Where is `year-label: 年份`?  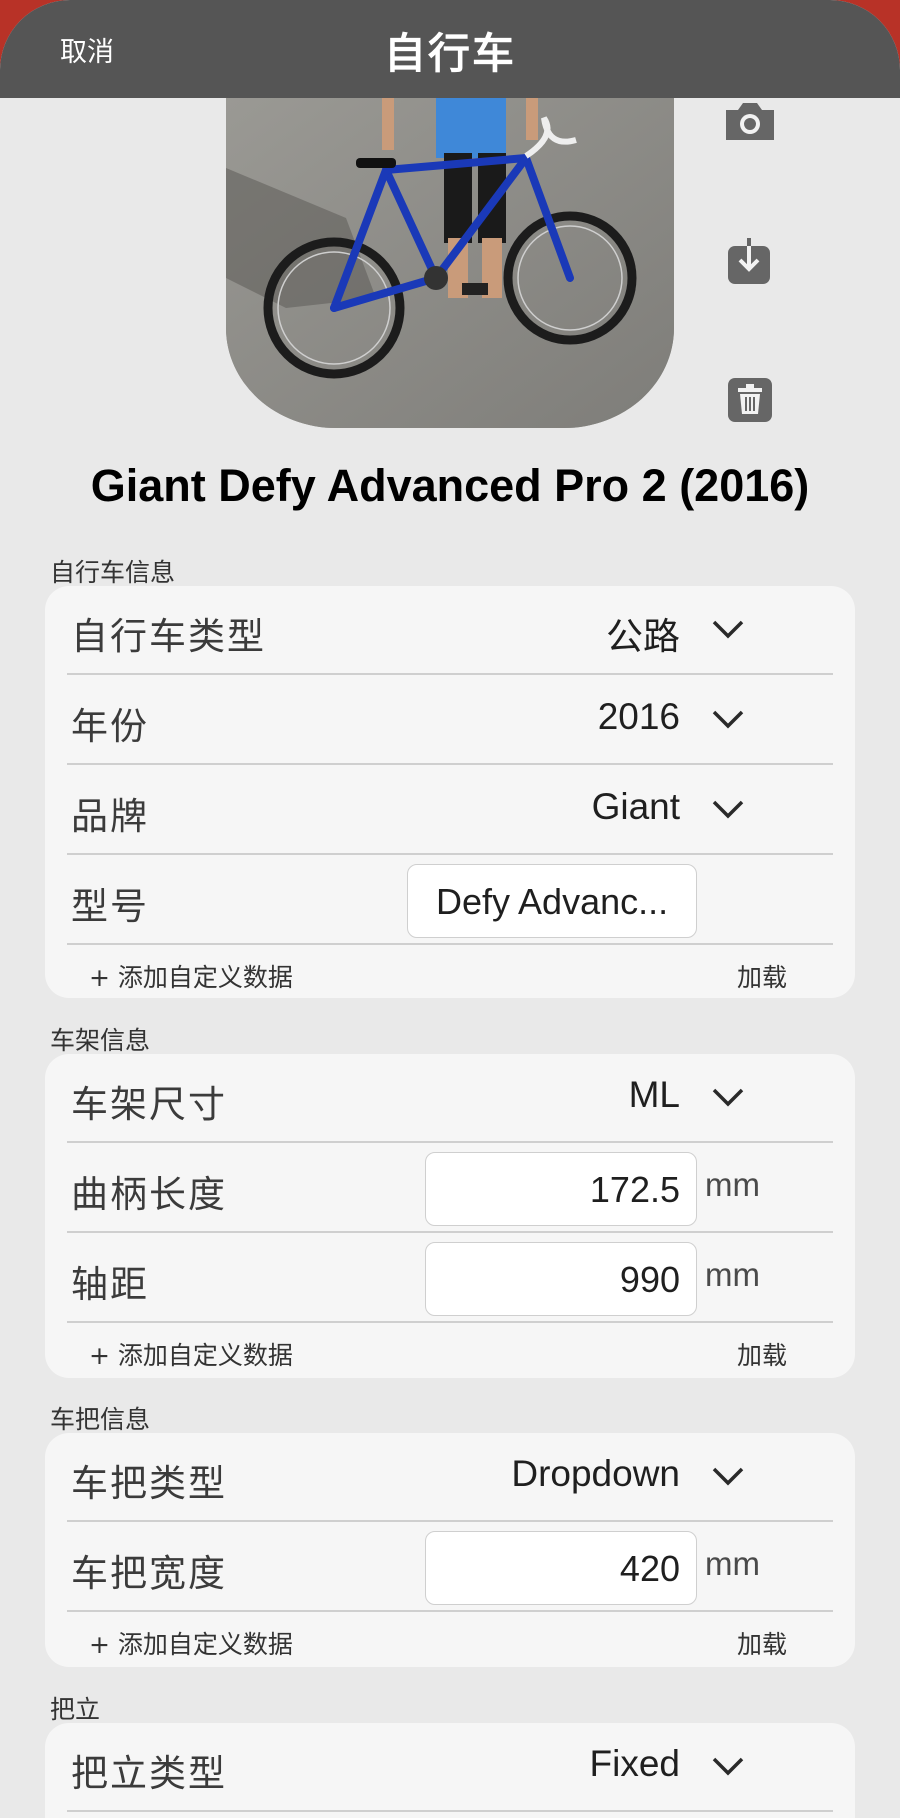 year-label: 年份 is located at coordinates (110, 726).